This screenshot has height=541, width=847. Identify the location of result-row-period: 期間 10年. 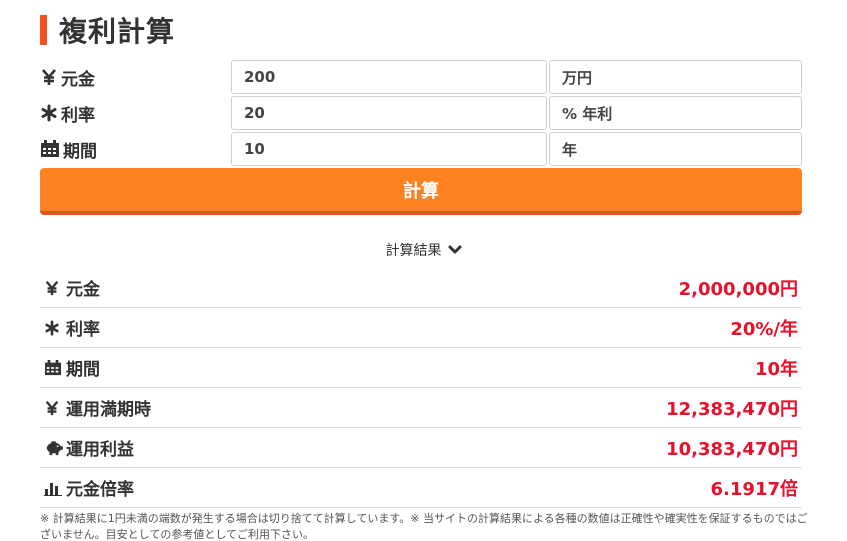
(421, 368).